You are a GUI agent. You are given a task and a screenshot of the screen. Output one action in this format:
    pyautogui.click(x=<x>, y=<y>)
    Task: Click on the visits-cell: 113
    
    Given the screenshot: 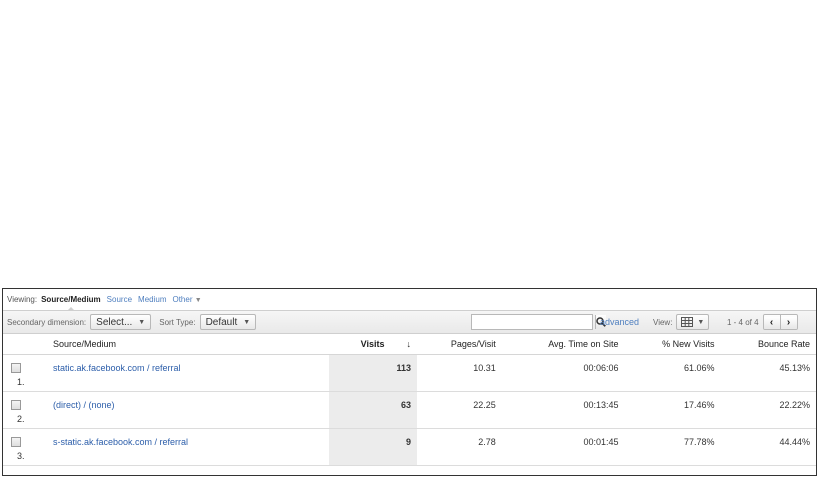 What is the action you would take?
    pyautogui.click(x=373, y=373)
    